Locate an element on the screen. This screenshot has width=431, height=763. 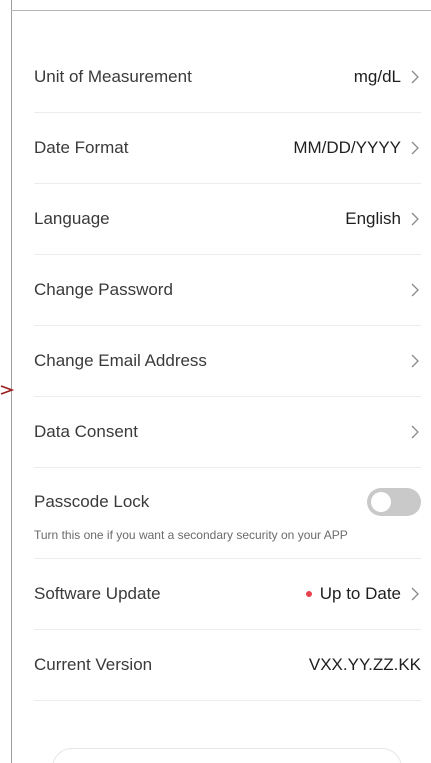
toggle-knob is located at coordinates (381, 502).